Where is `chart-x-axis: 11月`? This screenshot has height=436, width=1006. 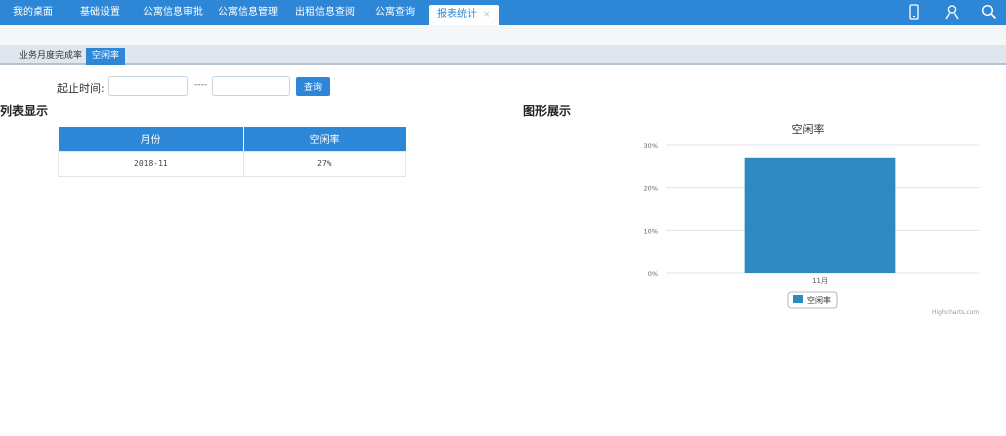
chart-x-axis: 11月 is located at coordinates (820, 281).